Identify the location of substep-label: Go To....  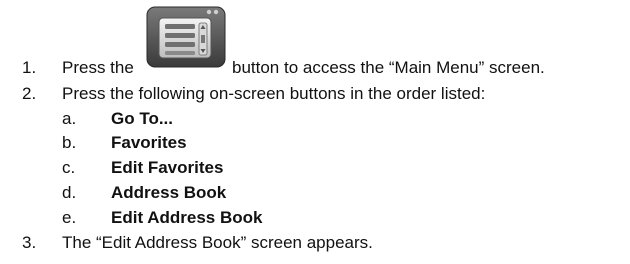
(142, 118).